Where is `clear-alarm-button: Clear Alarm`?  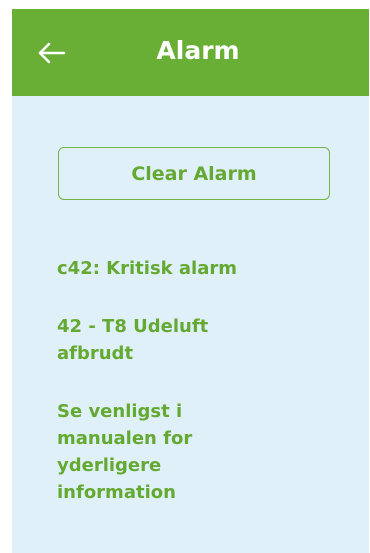 clear-alarm-button: Clear Alarm is located at coordinates (194, 173).